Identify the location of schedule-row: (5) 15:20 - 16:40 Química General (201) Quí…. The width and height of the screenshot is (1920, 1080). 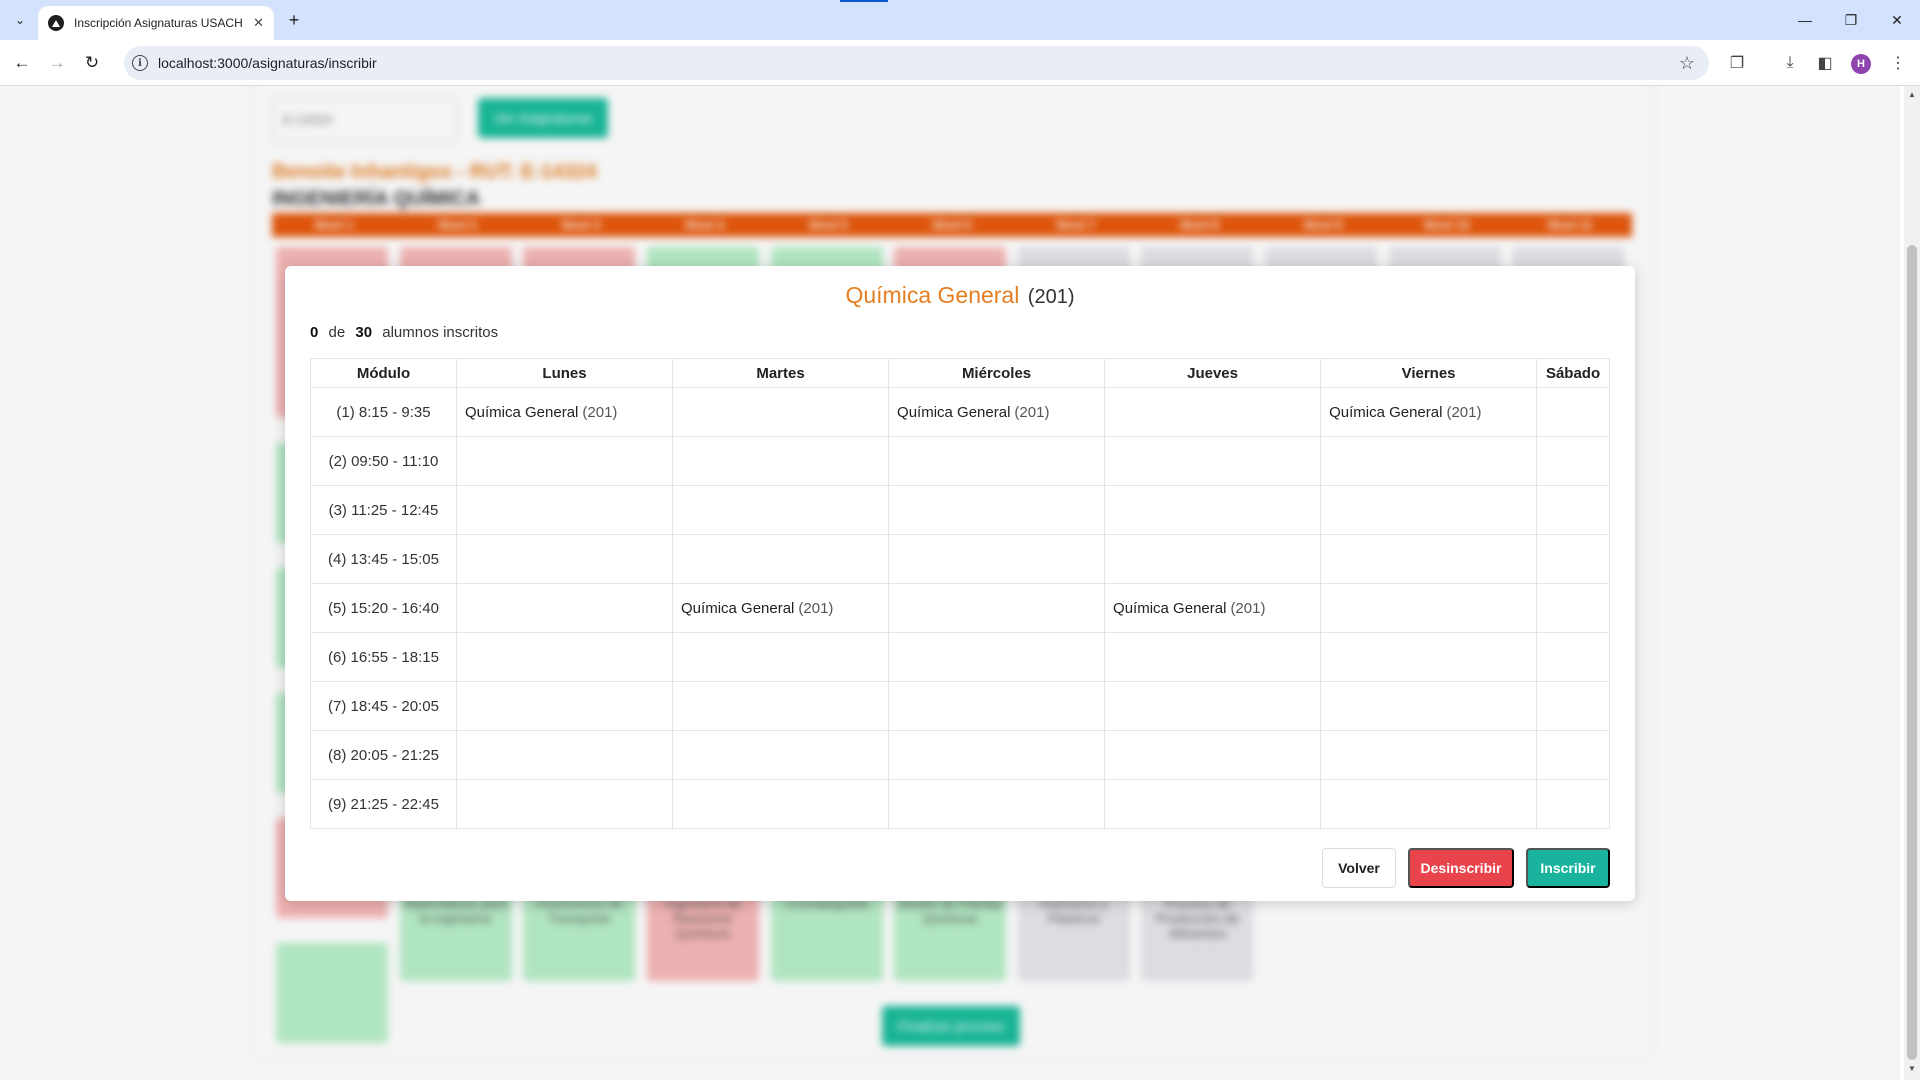
(960, 608).